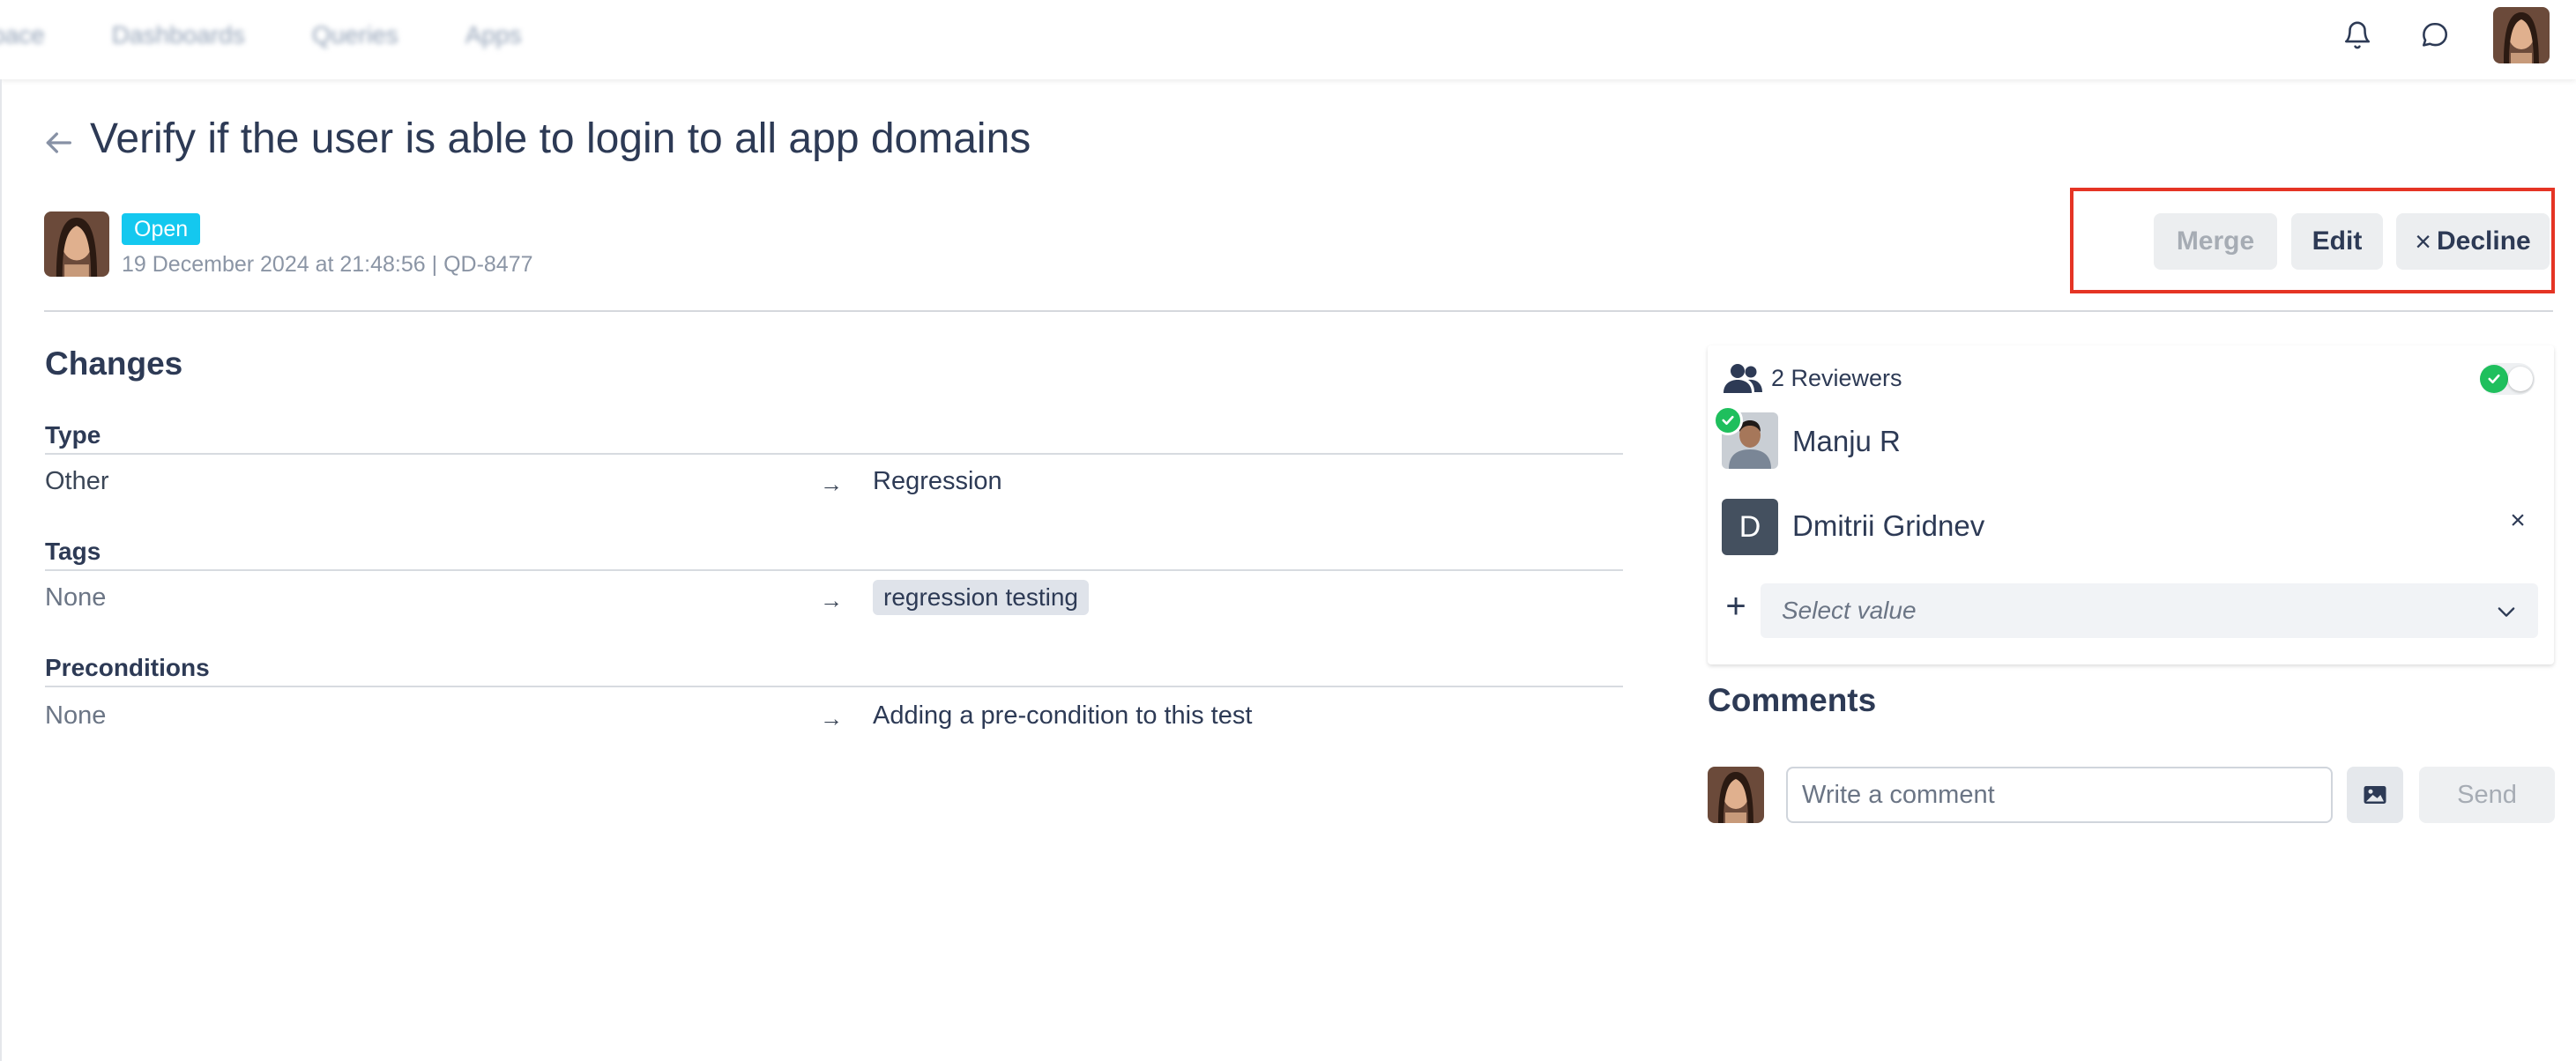 The height and width of the screenshot is (1061, 2576). I want to click on left-border, so click(1, 570).